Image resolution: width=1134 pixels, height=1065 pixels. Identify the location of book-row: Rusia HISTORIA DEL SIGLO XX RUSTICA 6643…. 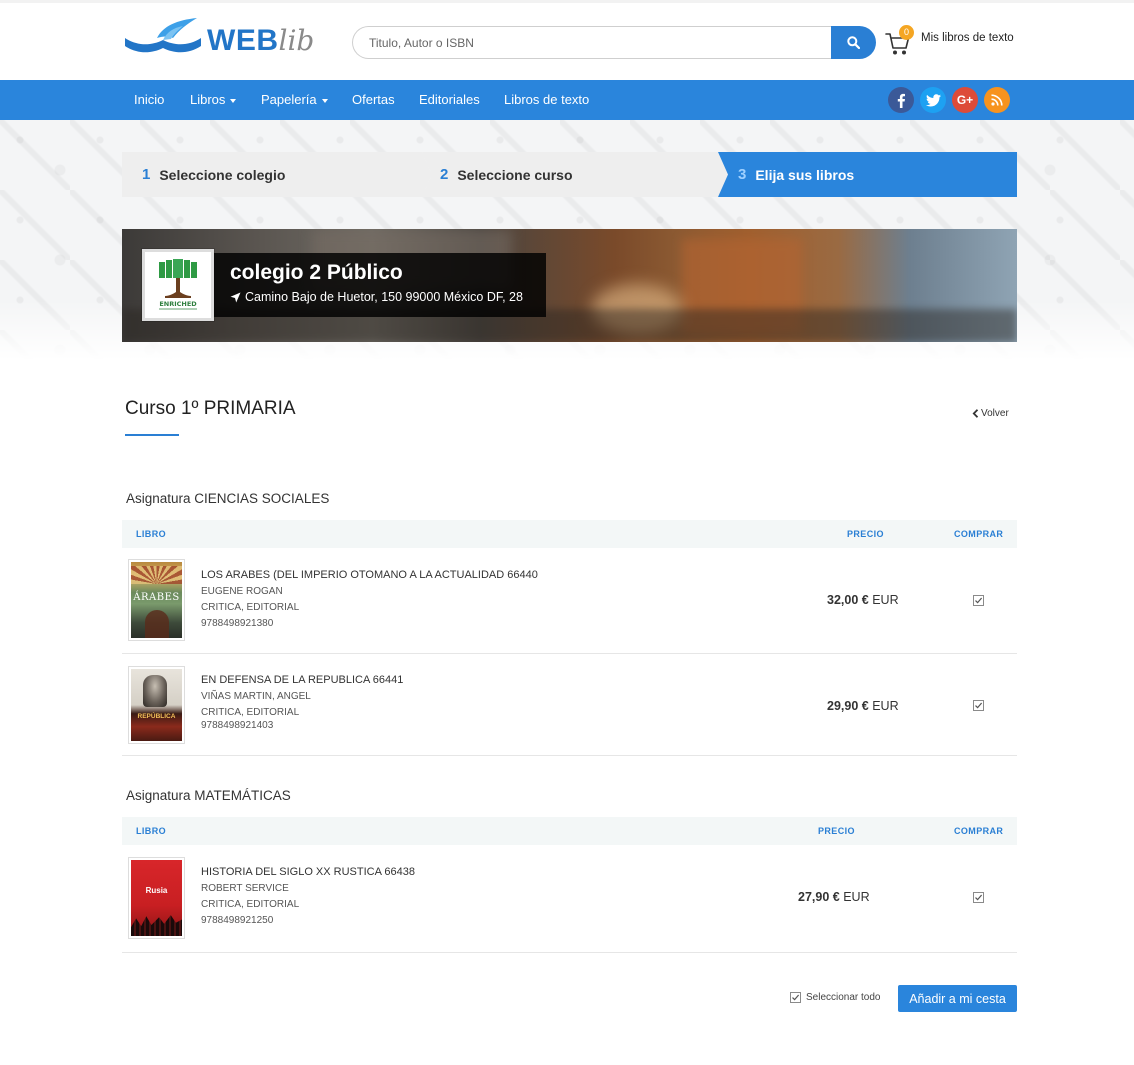
(569, 899).